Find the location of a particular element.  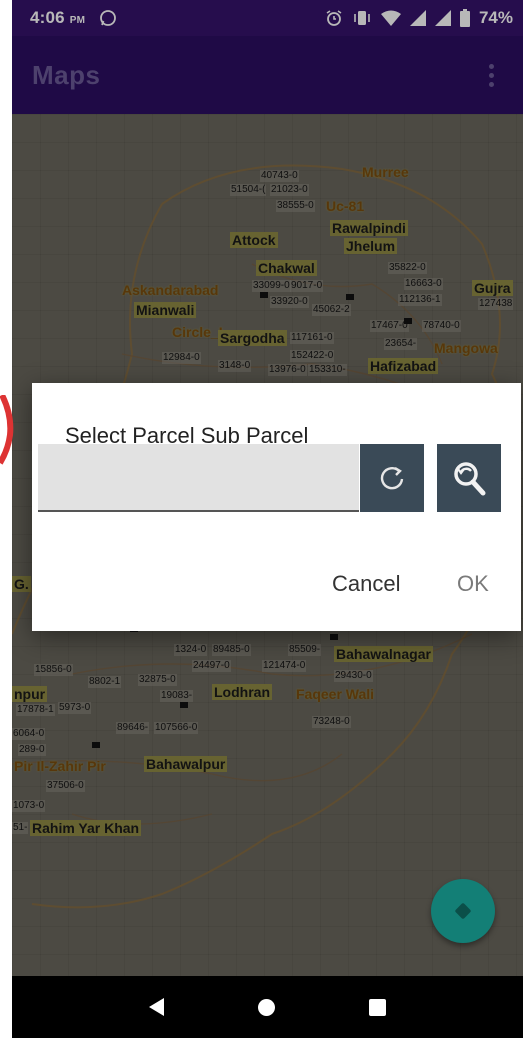

ok-button: OK is located at coordinates (473, 584).